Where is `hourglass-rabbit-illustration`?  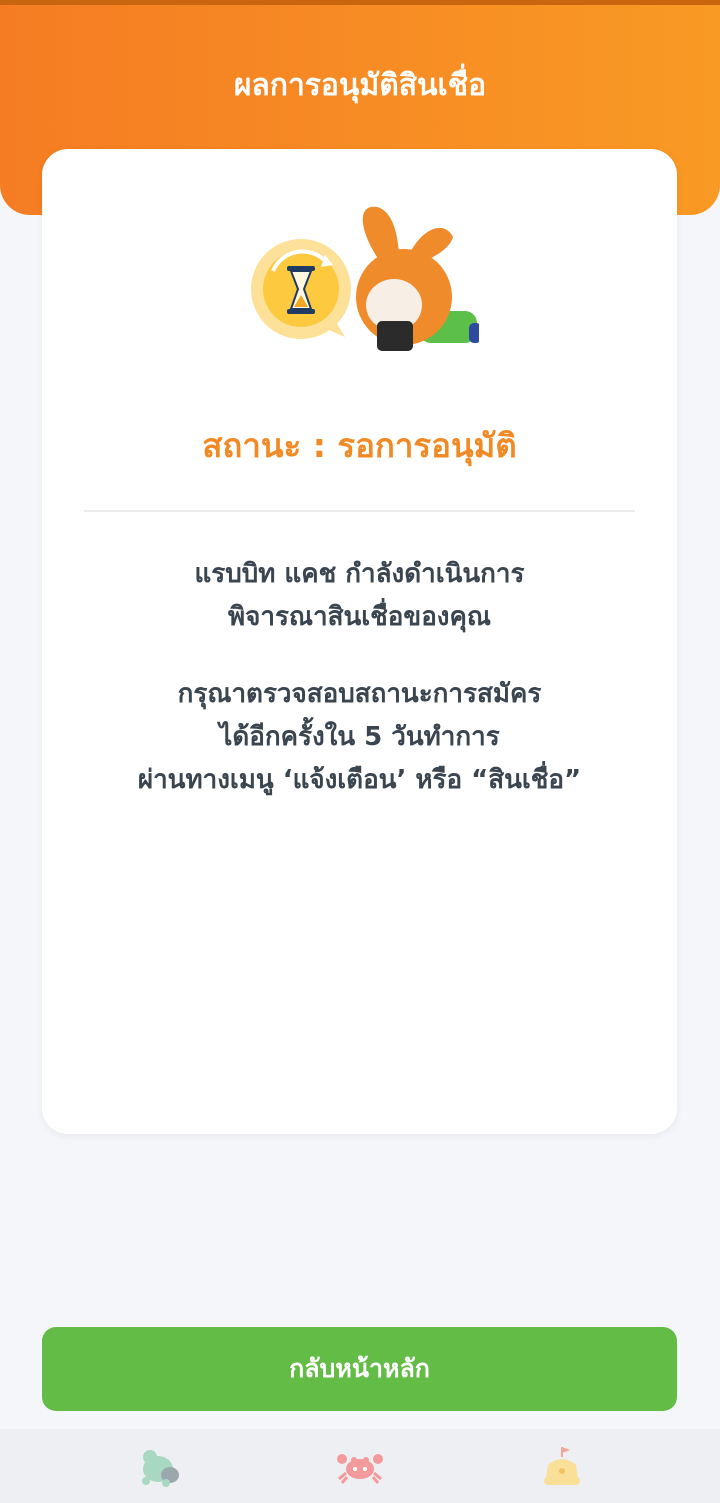
hourglass-rabbit-illustration is located at coordinates (365, 278).